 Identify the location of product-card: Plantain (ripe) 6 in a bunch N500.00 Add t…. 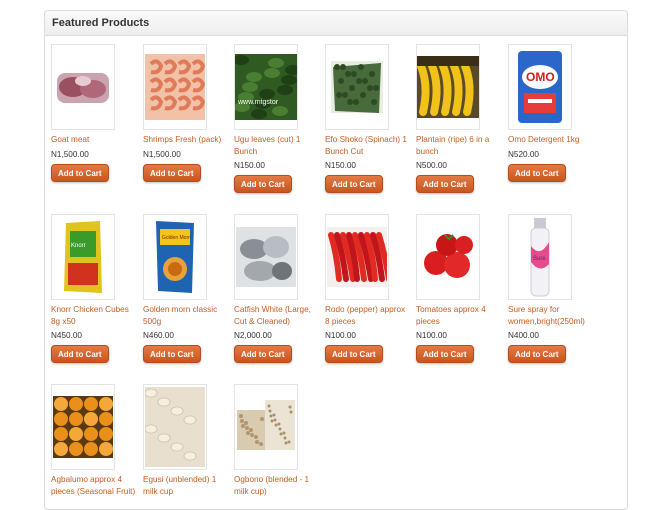
(459, 118).